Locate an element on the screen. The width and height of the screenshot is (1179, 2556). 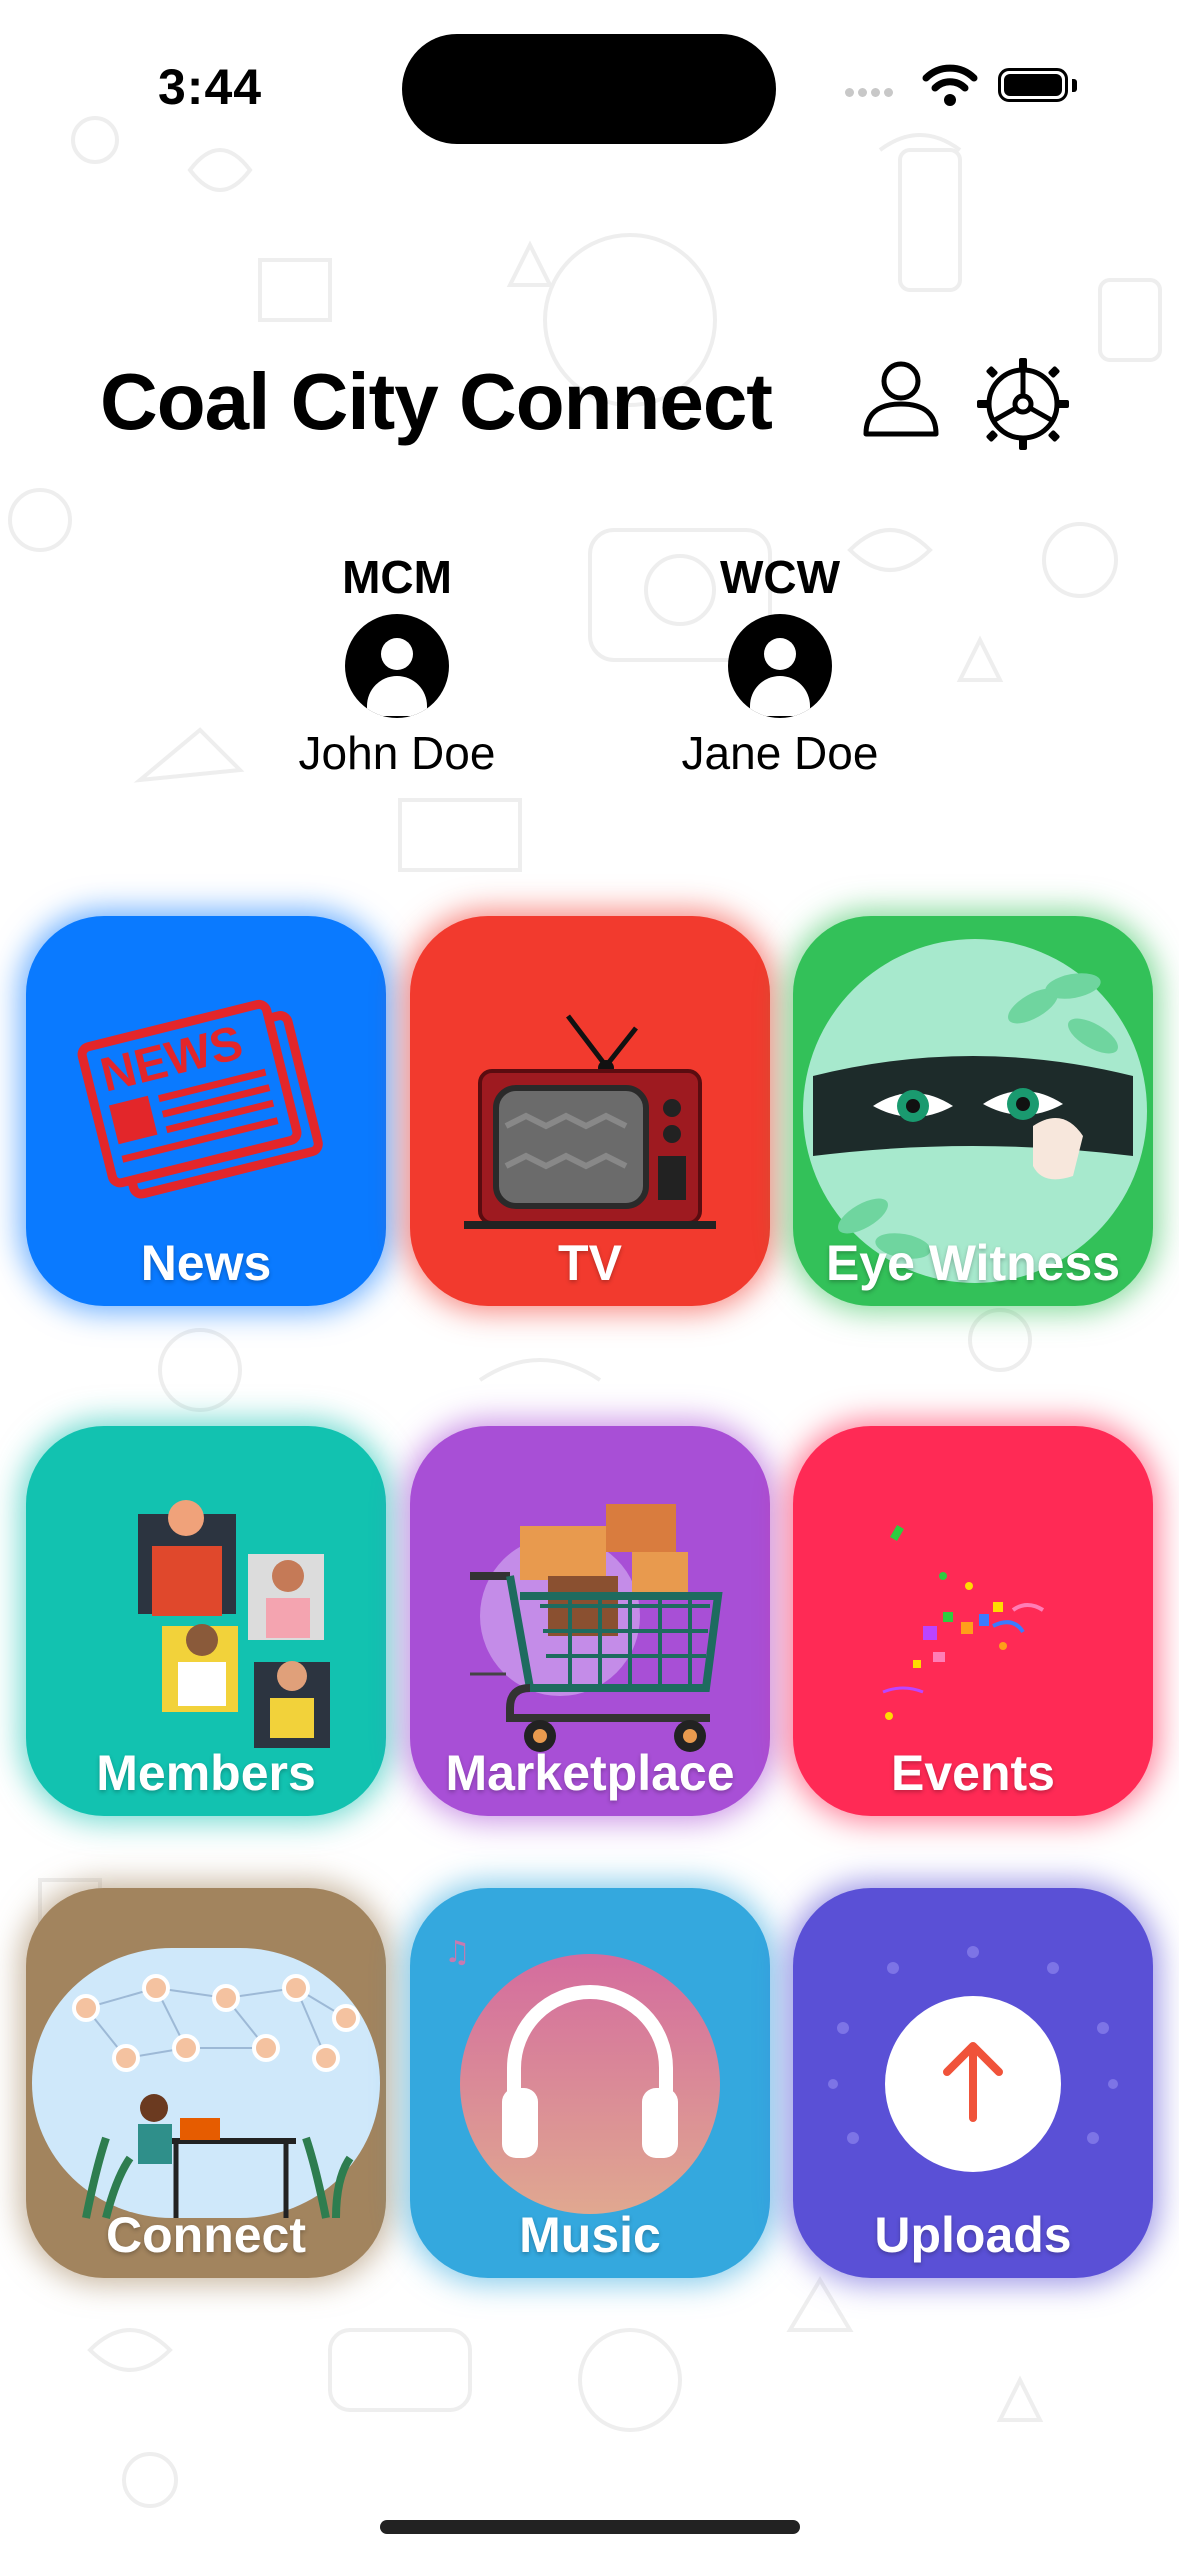
tile-news: NEWS News is located at coordinates (206, 1111).